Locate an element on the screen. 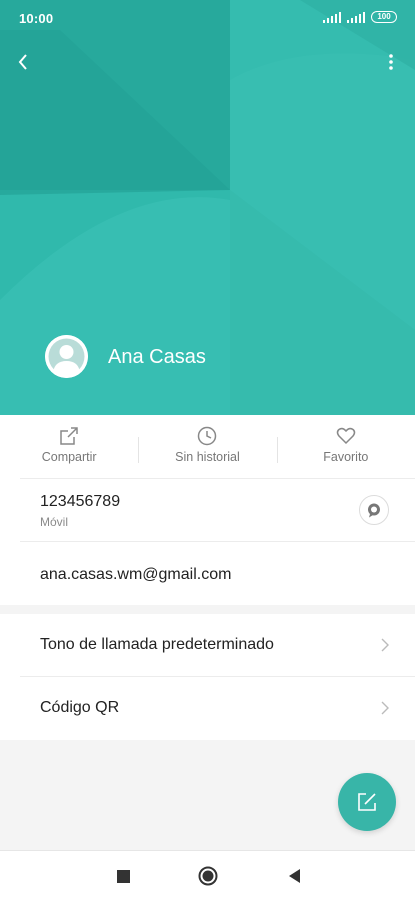 This screenshot has width=415, height=900. ringtone-row: Tono de llamada predeterminado is located at coordinates (207, 645).